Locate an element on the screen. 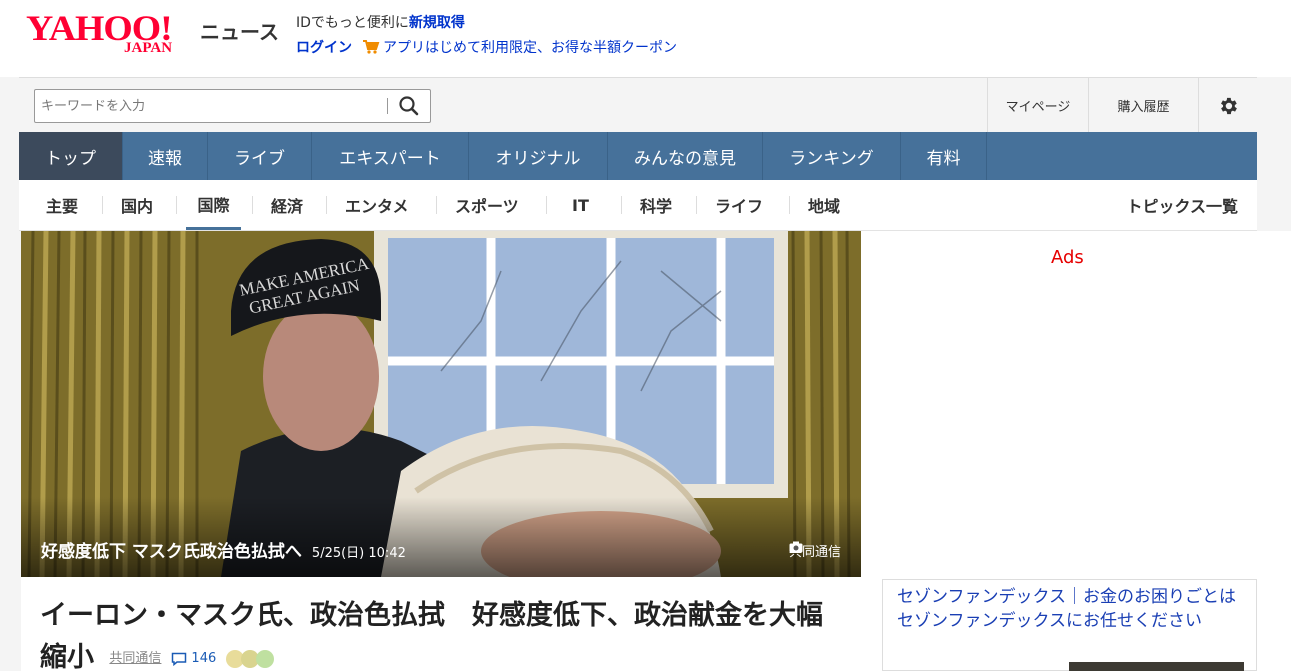 This screenshot has width=1291, height=671. article-card: イーロン・マスク氏、政治色払拭 好感度低下、政治献金を大幅縮小 共同通信 146 is located at coordinates (441, 624).